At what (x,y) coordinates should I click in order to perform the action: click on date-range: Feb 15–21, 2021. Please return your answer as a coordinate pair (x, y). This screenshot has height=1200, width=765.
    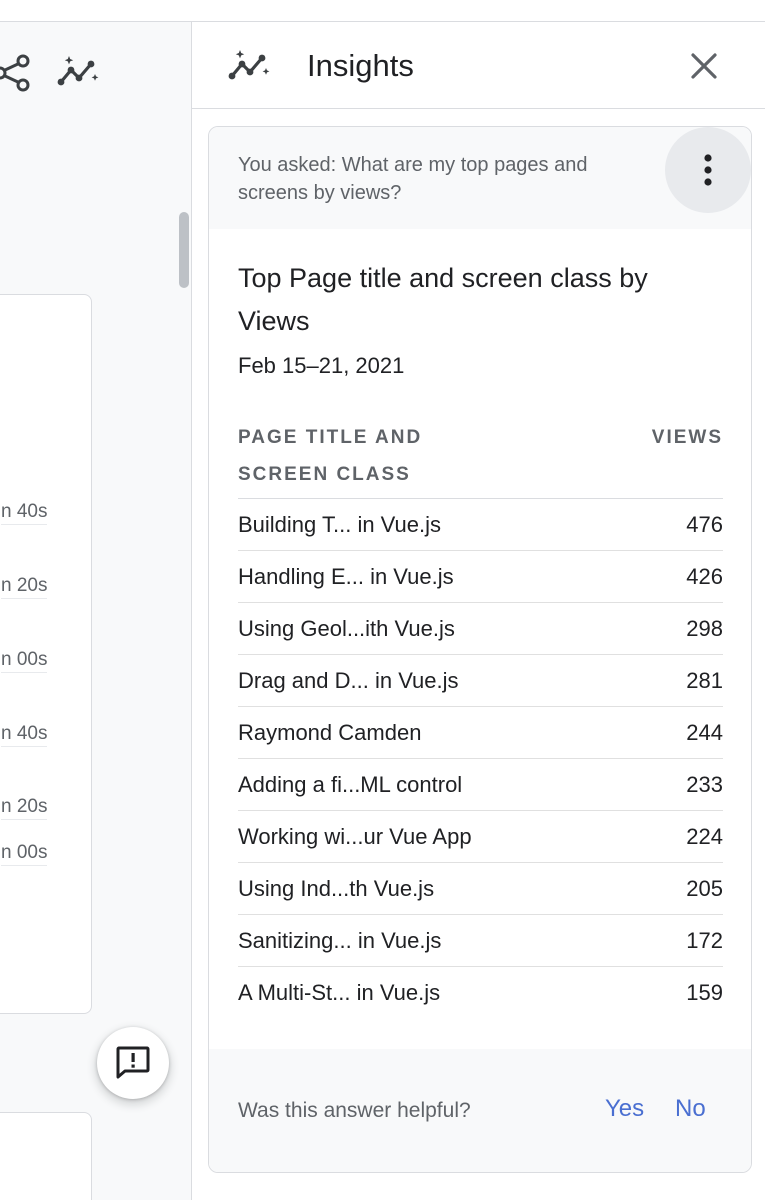
    Looking at the image, I should click on (321, 365).